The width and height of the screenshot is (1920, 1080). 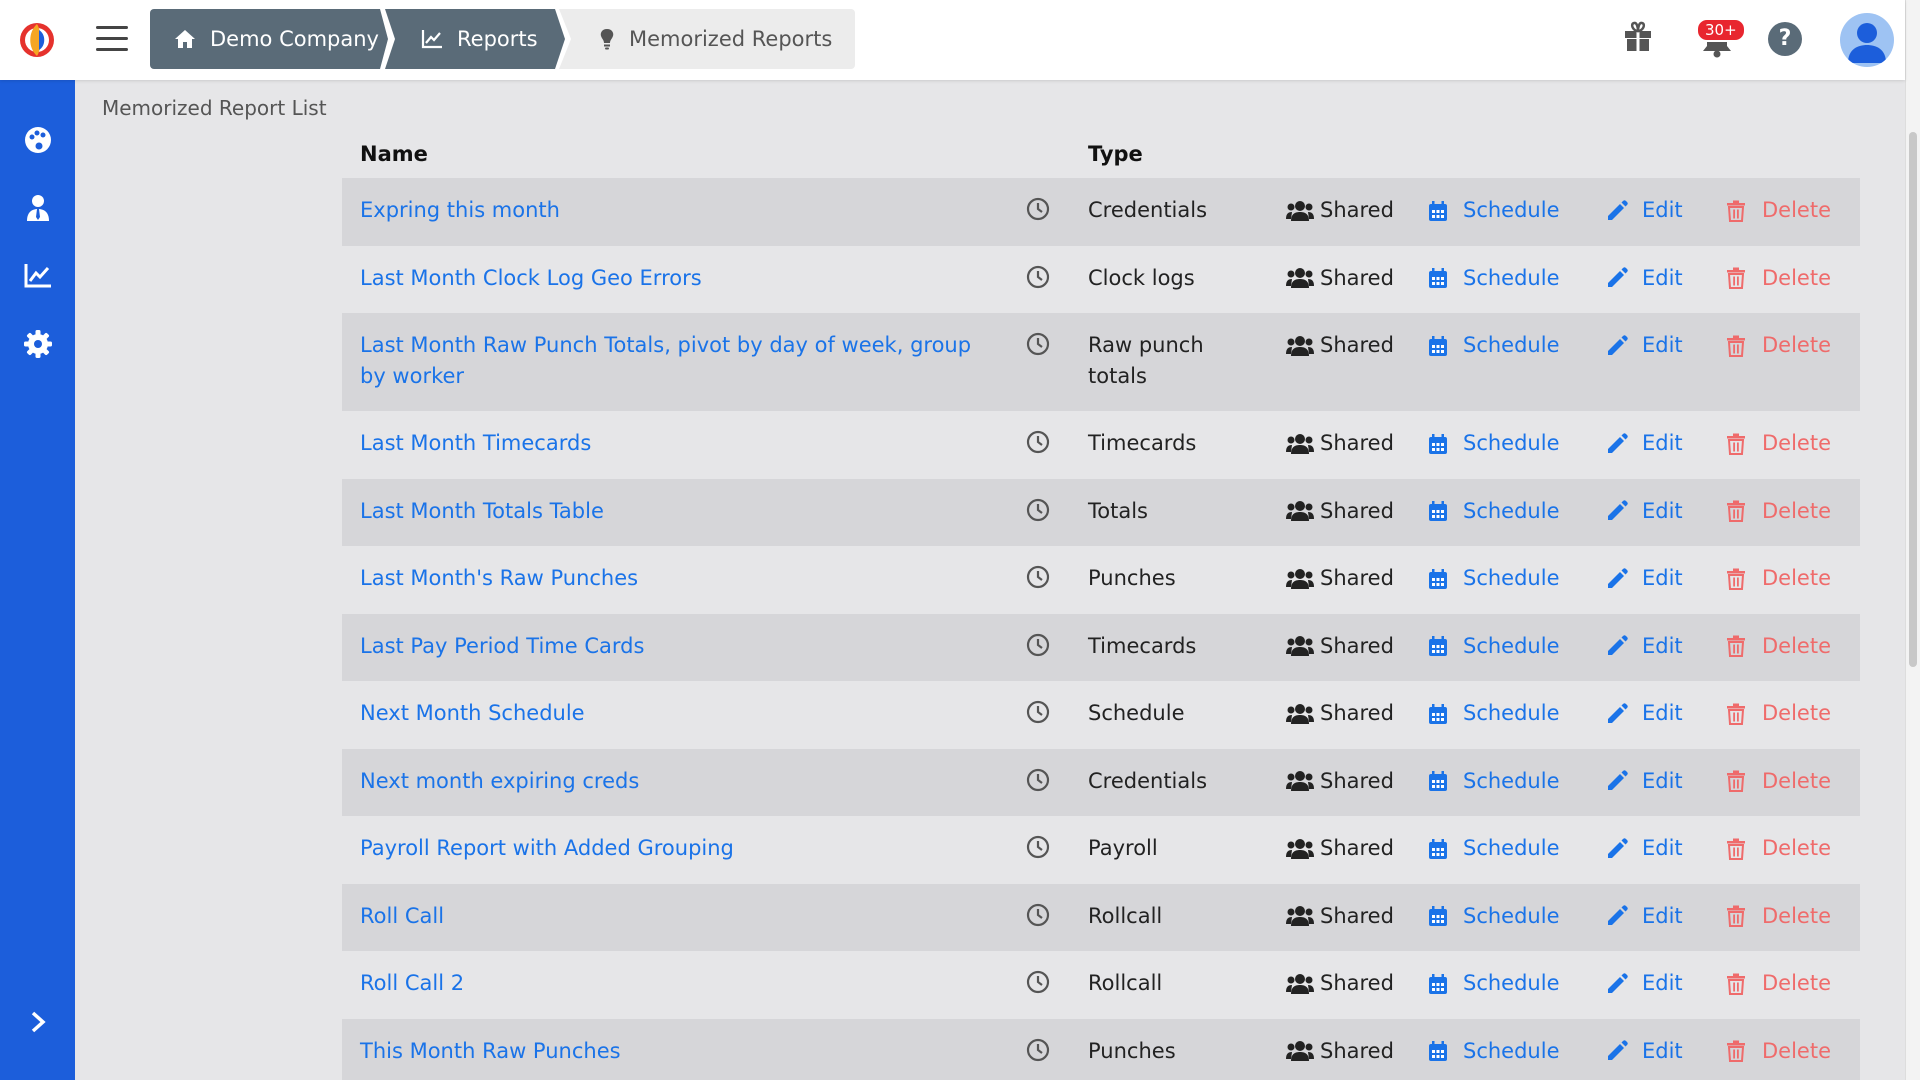 What do you see at coordinates (680, 916) in the screenshot?
I see `report-name-link: Roll Call` at bounding box center [680, 916].